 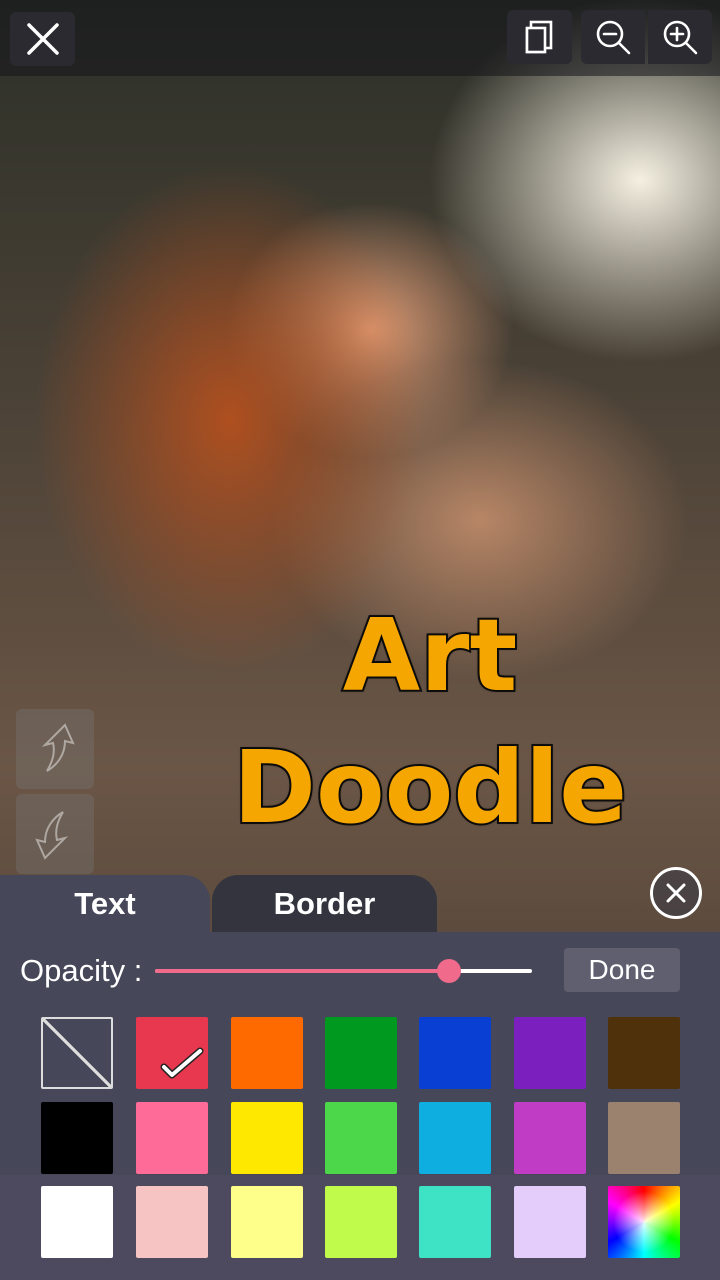 I want to click on tab-text-label: Text, so click(x=105, y=903).